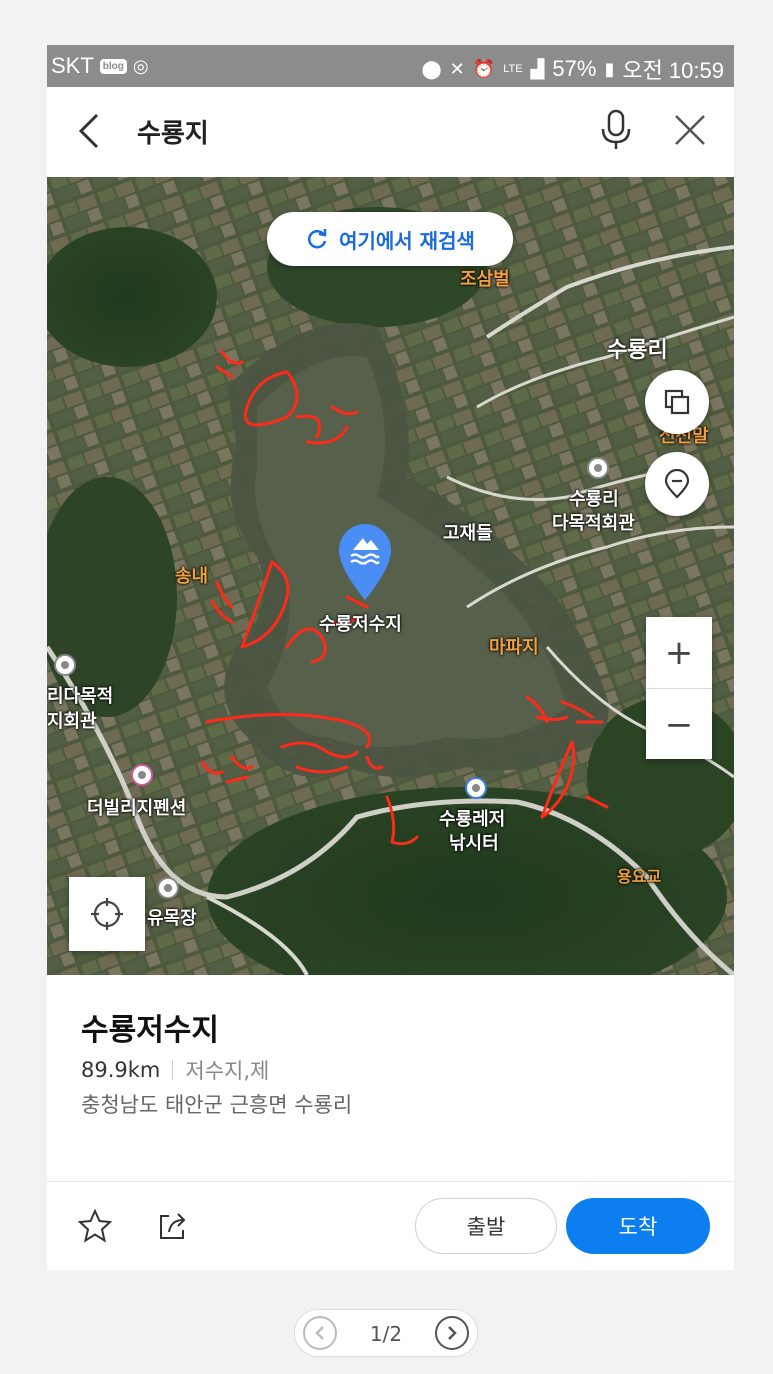 This screenshot has width=773, height=1374. Describe the element at coordinates (142, 775) in the screenshot. I see `pension-marker` at that location.